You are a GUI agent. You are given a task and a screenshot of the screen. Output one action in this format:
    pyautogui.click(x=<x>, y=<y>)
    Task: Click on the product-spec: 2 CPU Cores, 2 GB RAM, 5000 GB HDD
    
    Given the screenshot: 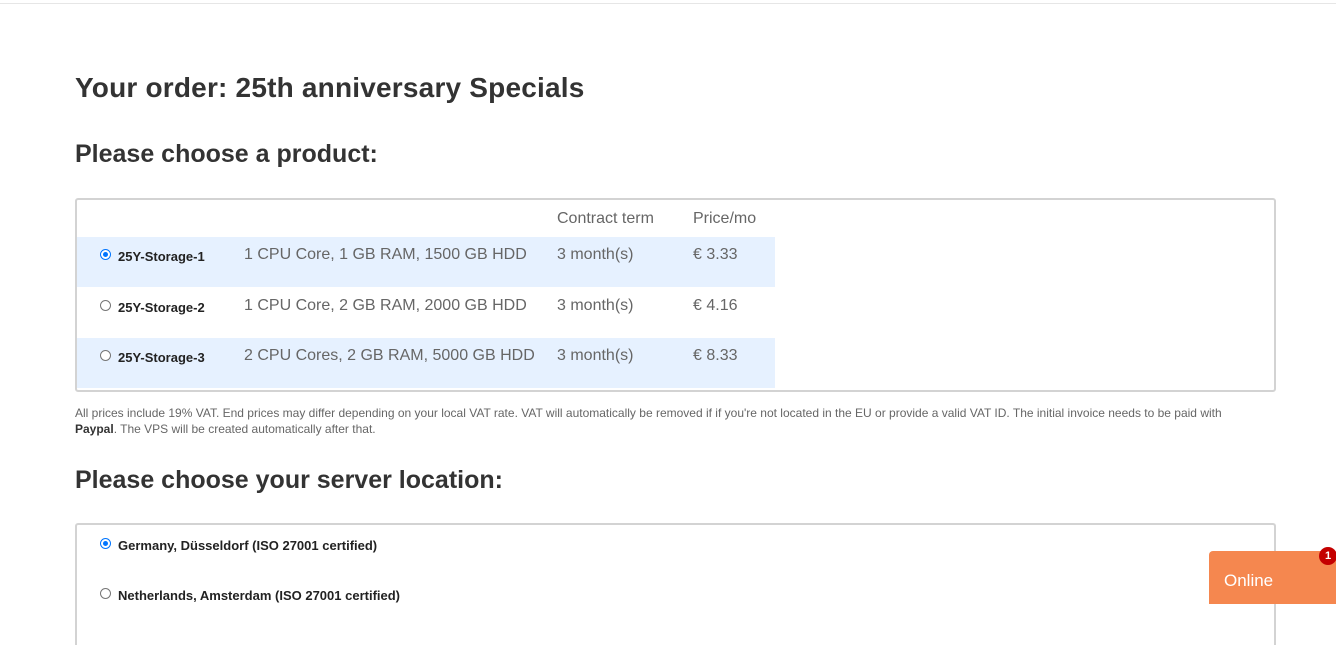 What is the action you would take?
    pyautogui.click(x=389, y=355)
    